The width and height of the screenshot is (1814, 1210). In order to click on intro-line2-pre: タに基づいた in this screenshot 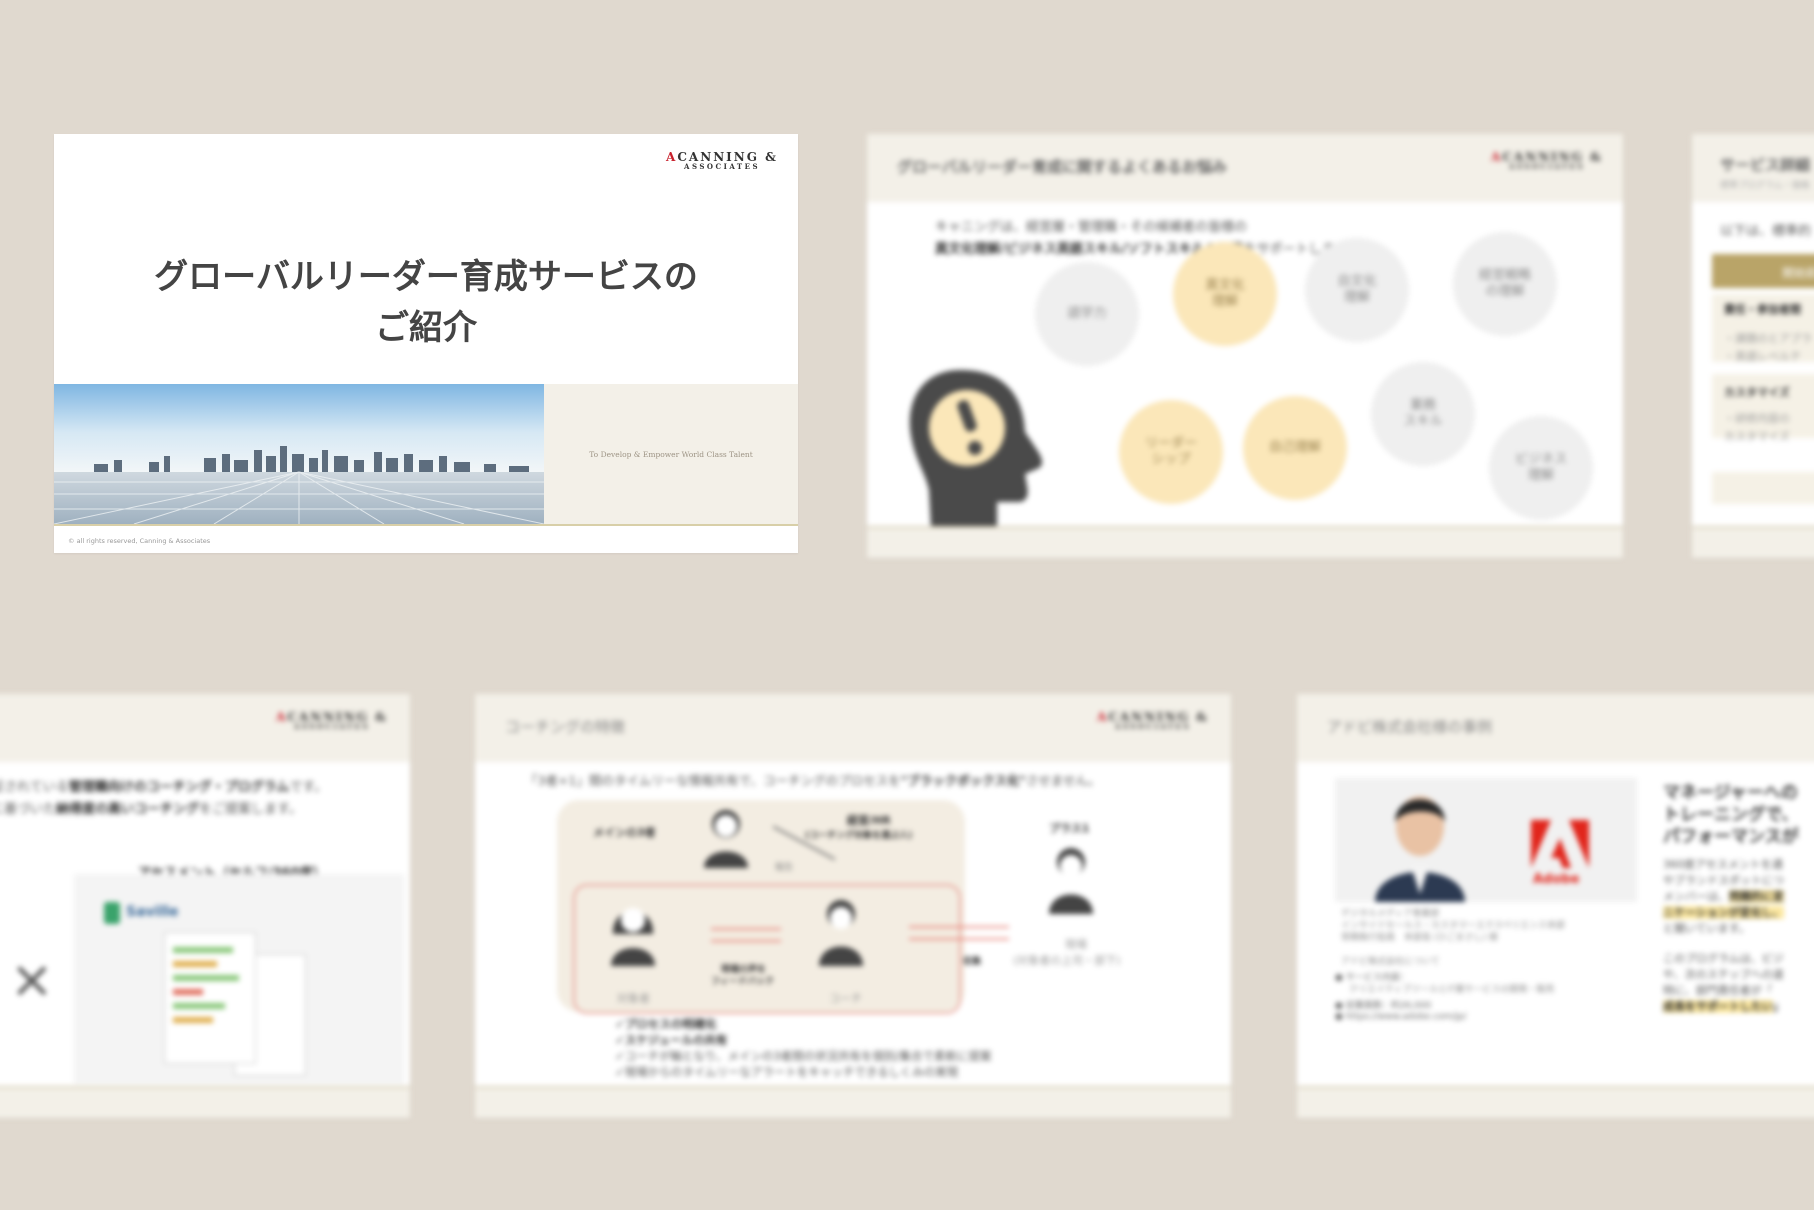, I will do `click(28, 809)`.